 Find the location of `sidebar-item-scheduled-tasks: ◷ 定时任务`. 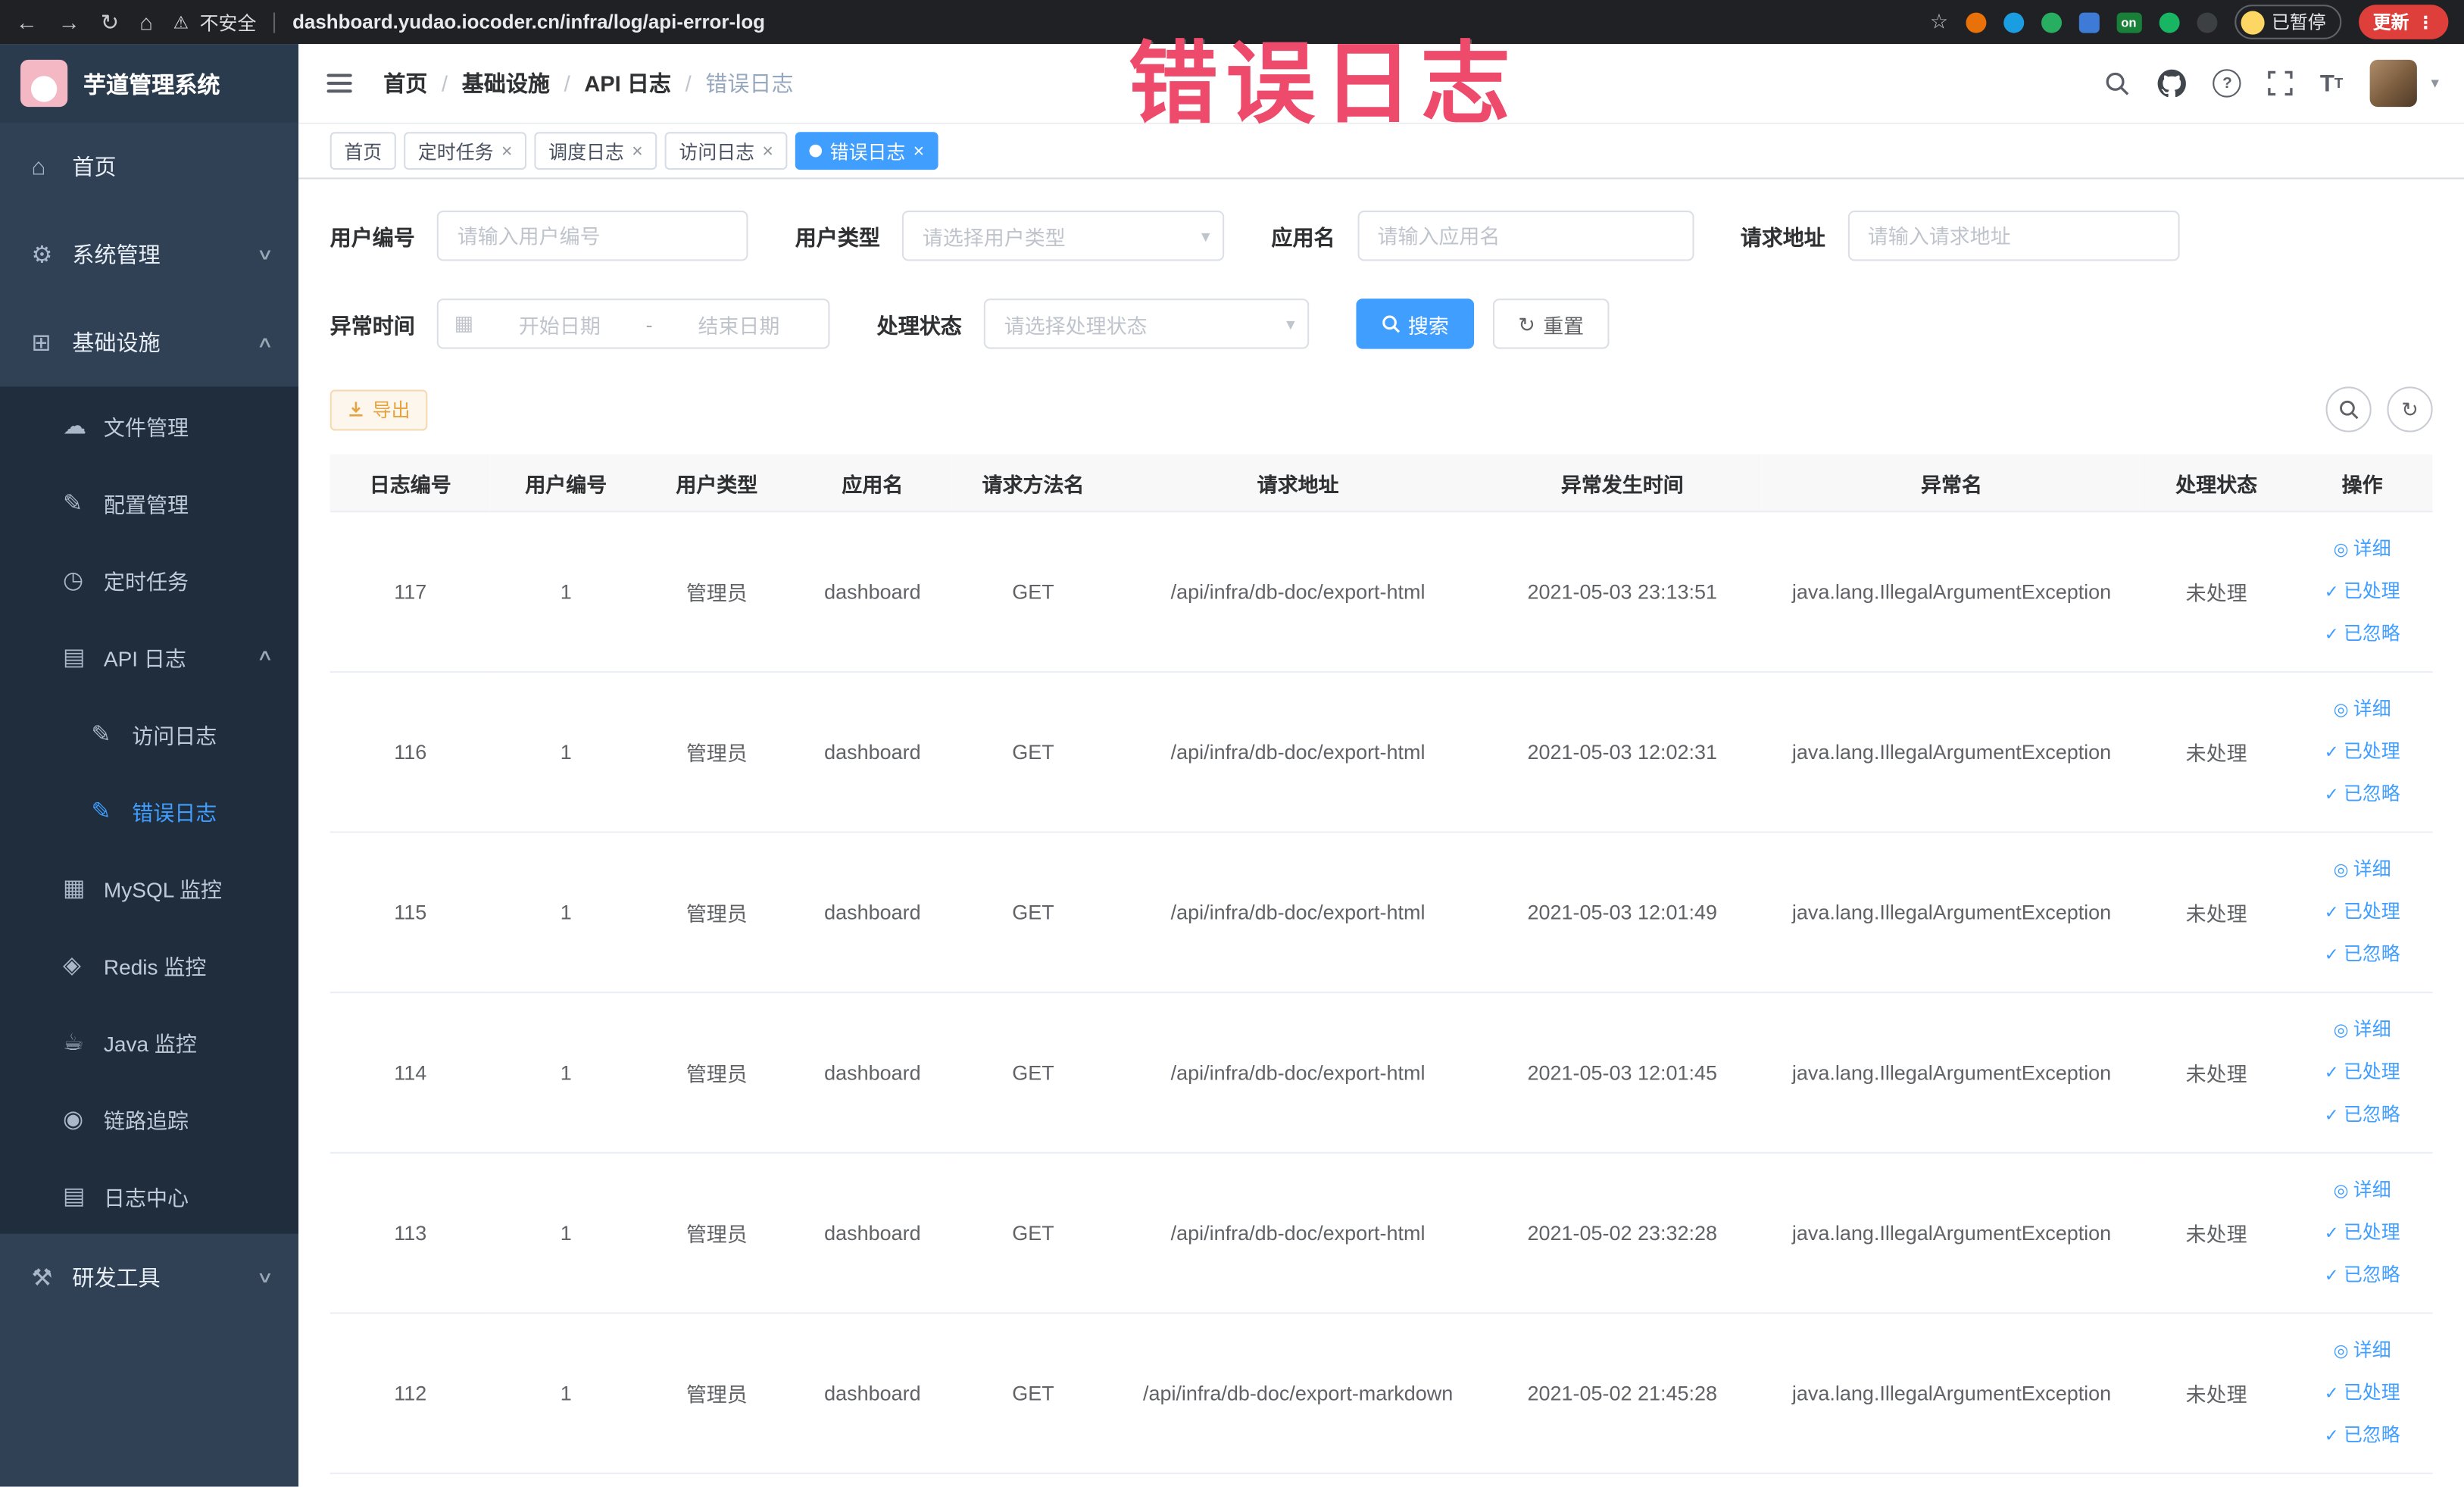

sidebar-item-scheduled-tasks: ◷ 定时任务 is located at coordinates (149, 579).